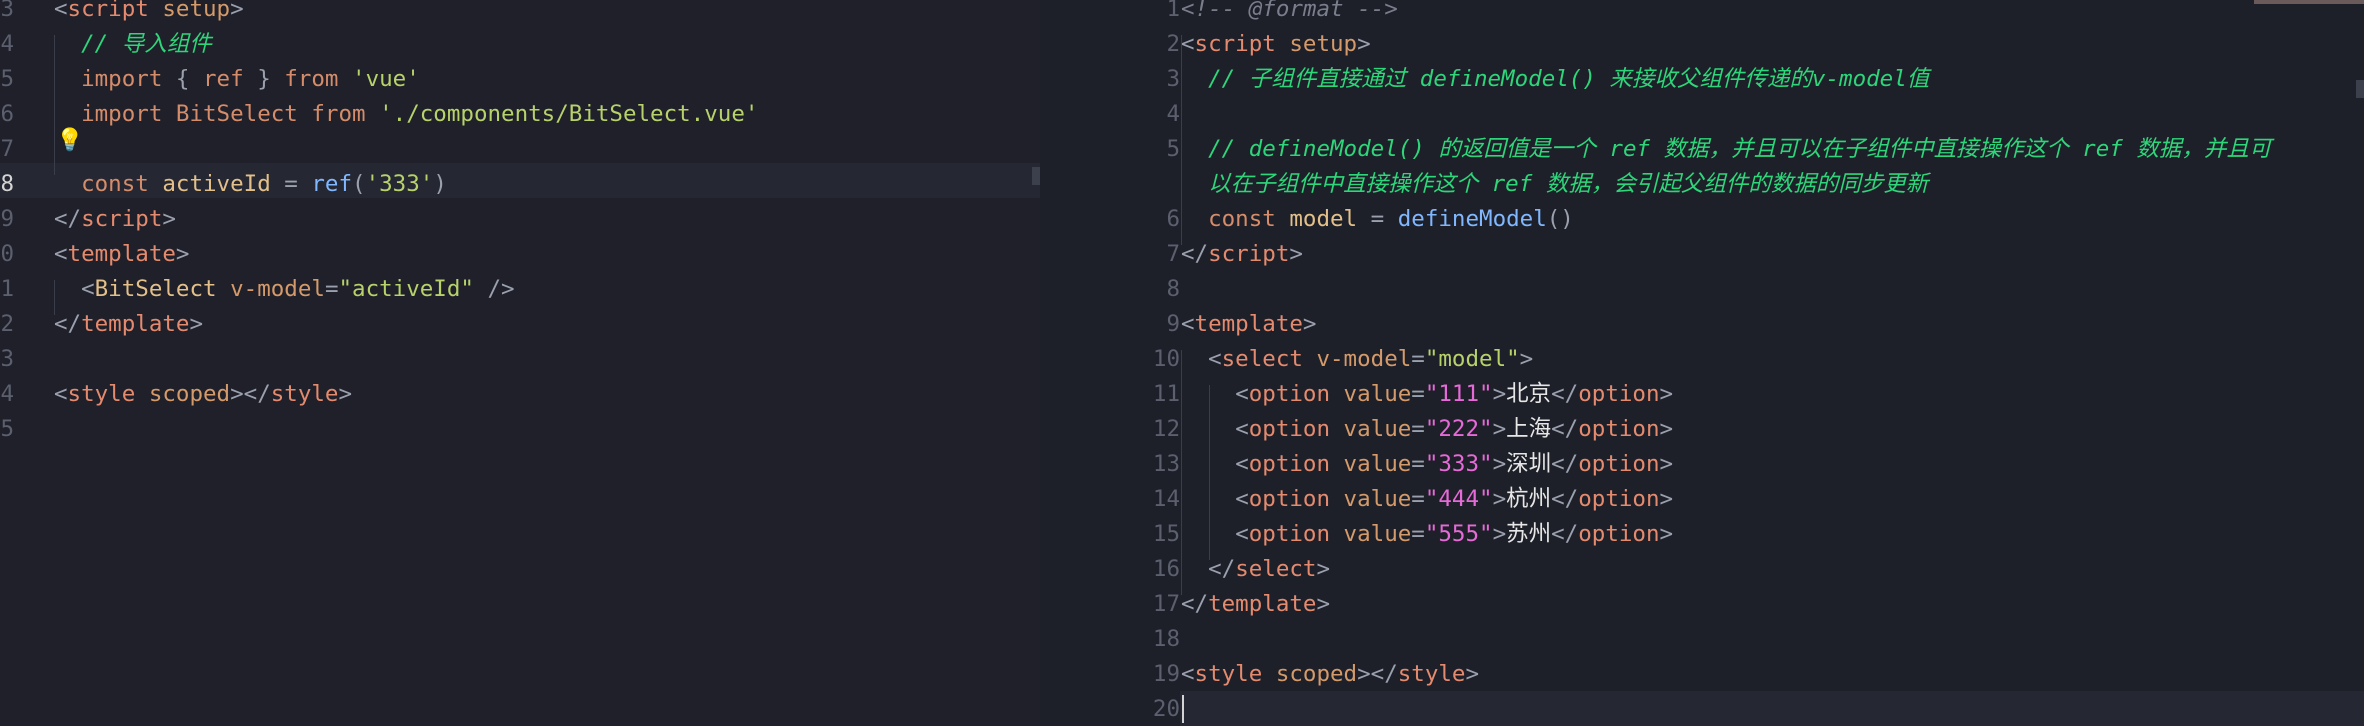 This screenshot has height=726, width=2364. Describe the element at coordinates (1458, 394) in the screenshot. I see `code-token: "111"` at that location.